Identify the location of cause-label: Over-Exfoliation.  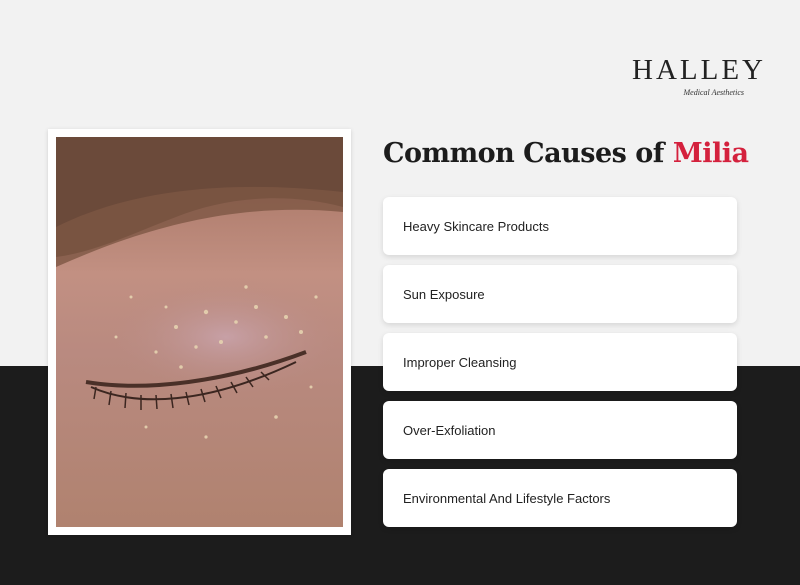
(449, 430).